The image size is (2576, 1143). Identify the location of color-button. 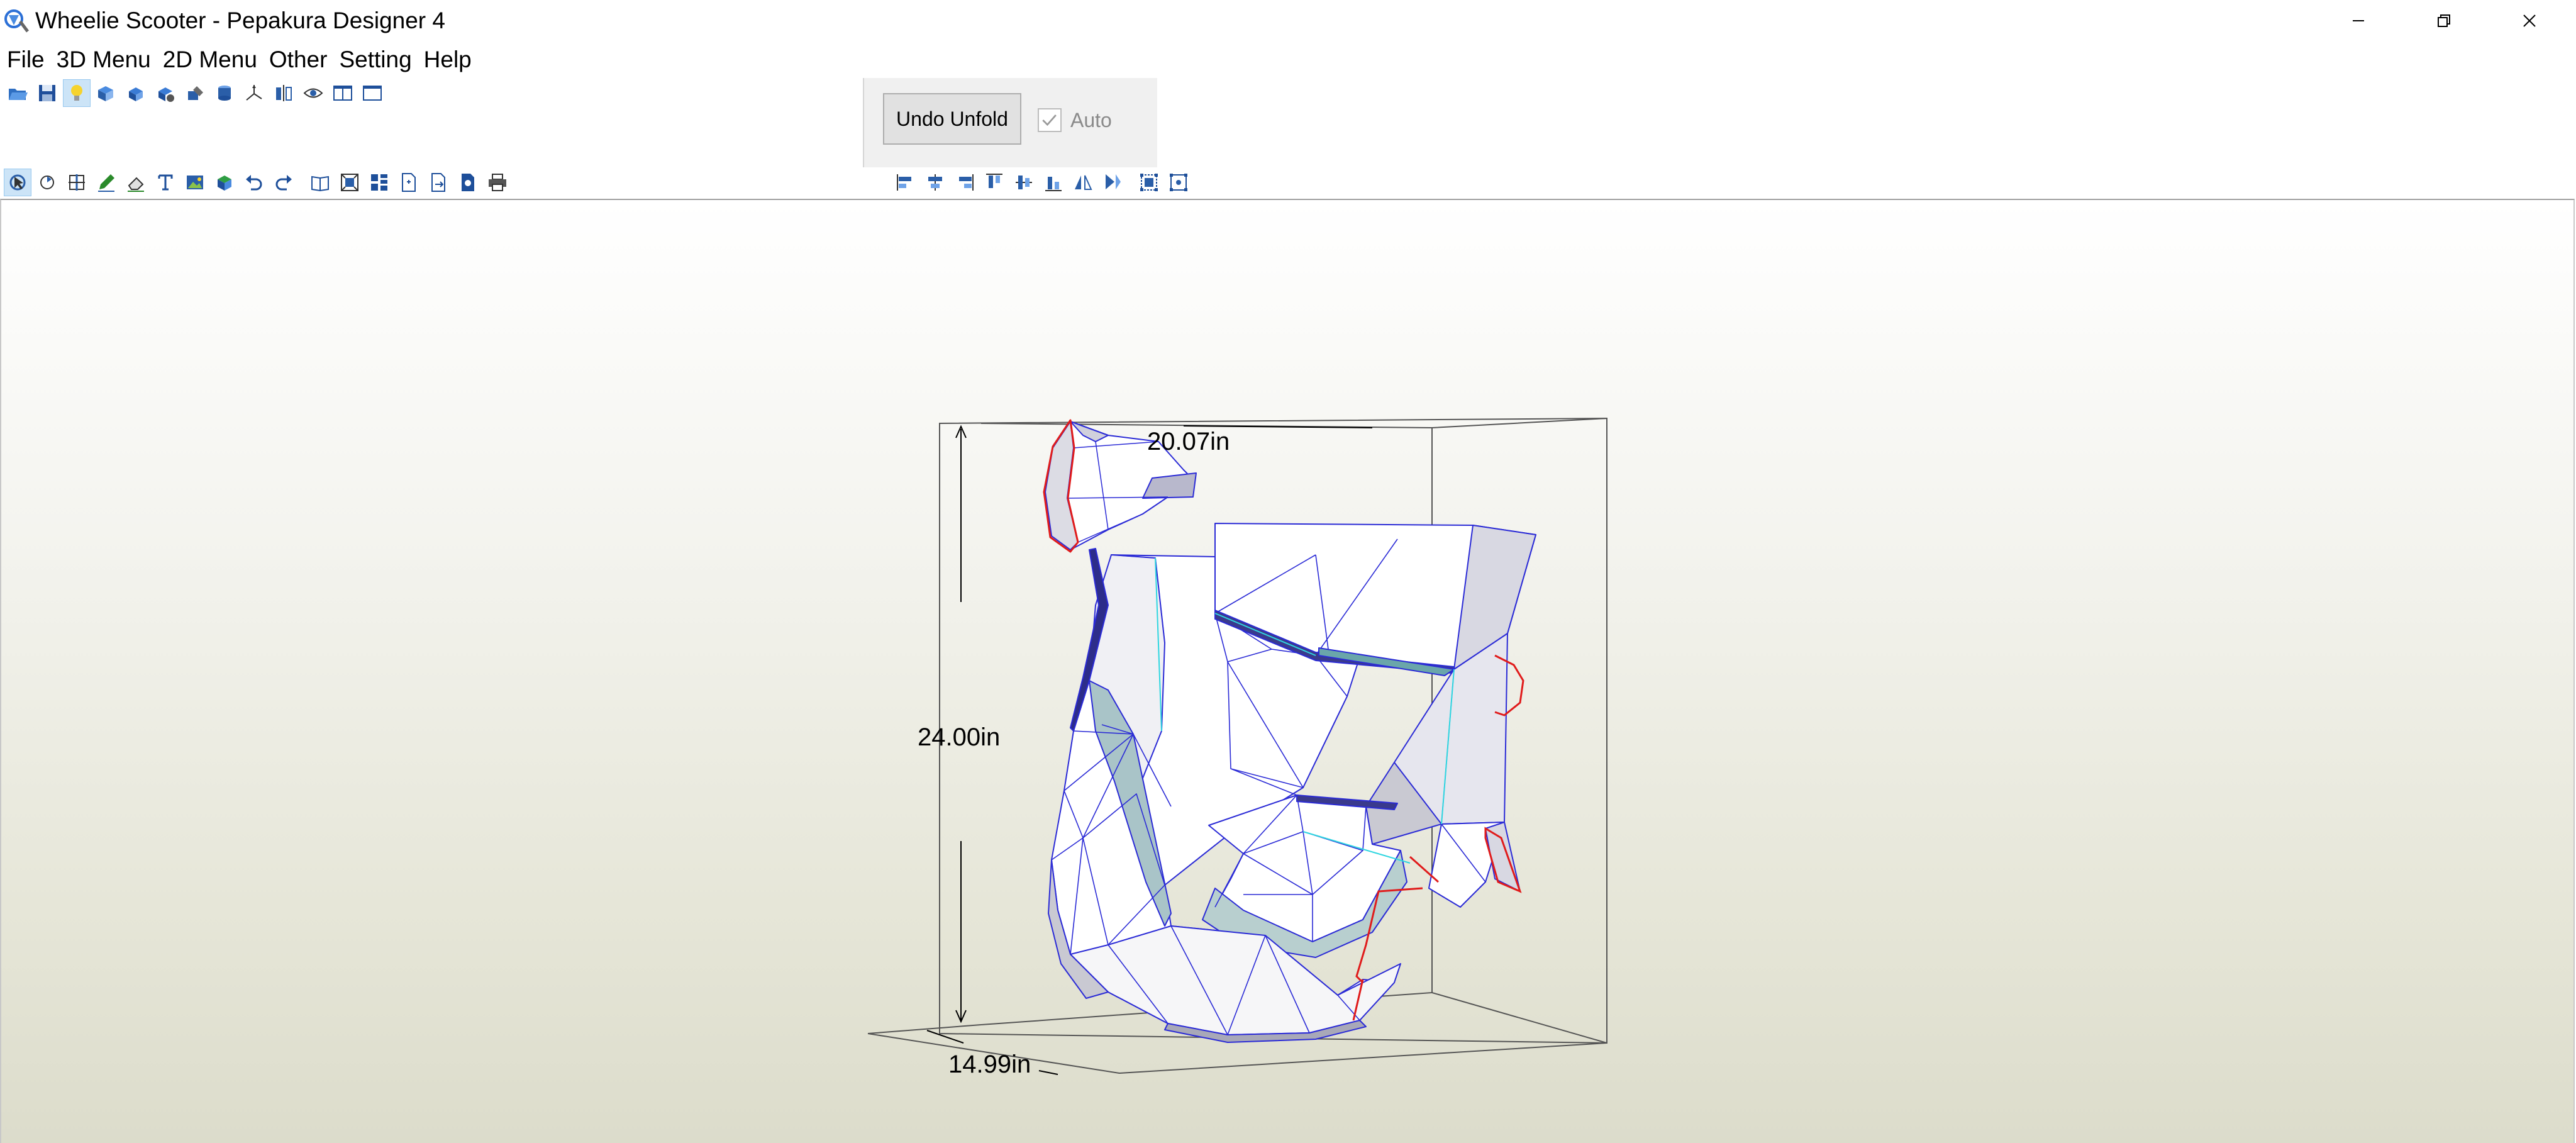
(224, 183).